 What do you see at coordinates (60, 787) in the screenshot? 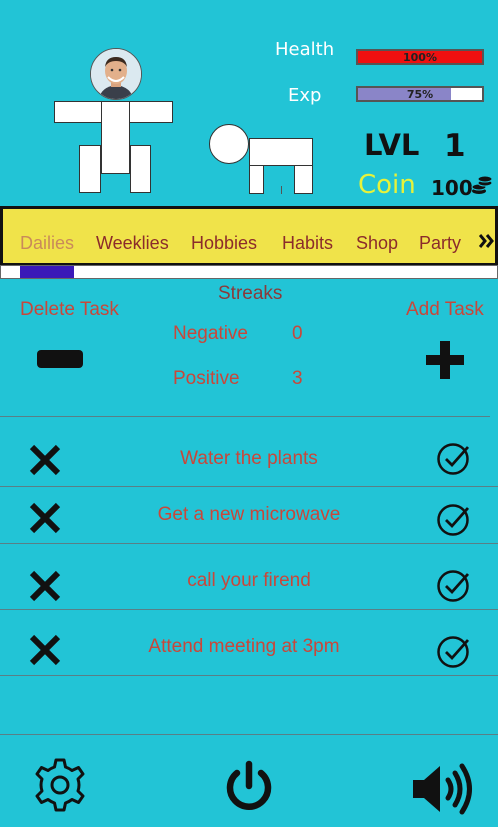
I see `gear-icon` at bounding box center [60, 787].